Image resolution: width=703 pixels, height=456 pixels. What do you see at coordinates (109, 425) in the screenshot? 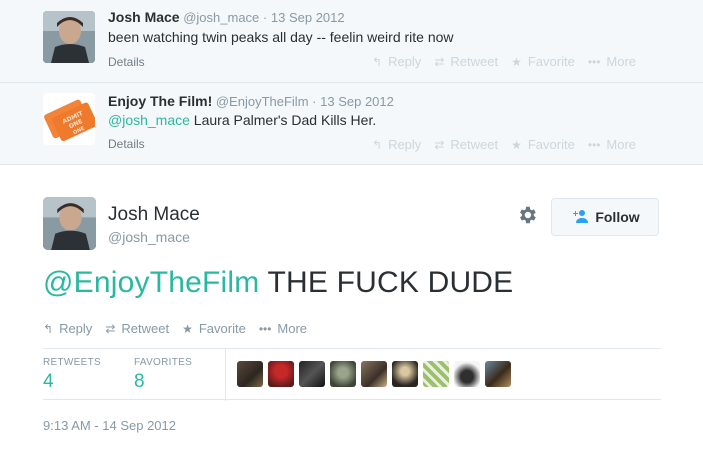
I see `tweet-timestamp: 9:13 AM - 14 Sep 2012` at bounding box center [109, 425].